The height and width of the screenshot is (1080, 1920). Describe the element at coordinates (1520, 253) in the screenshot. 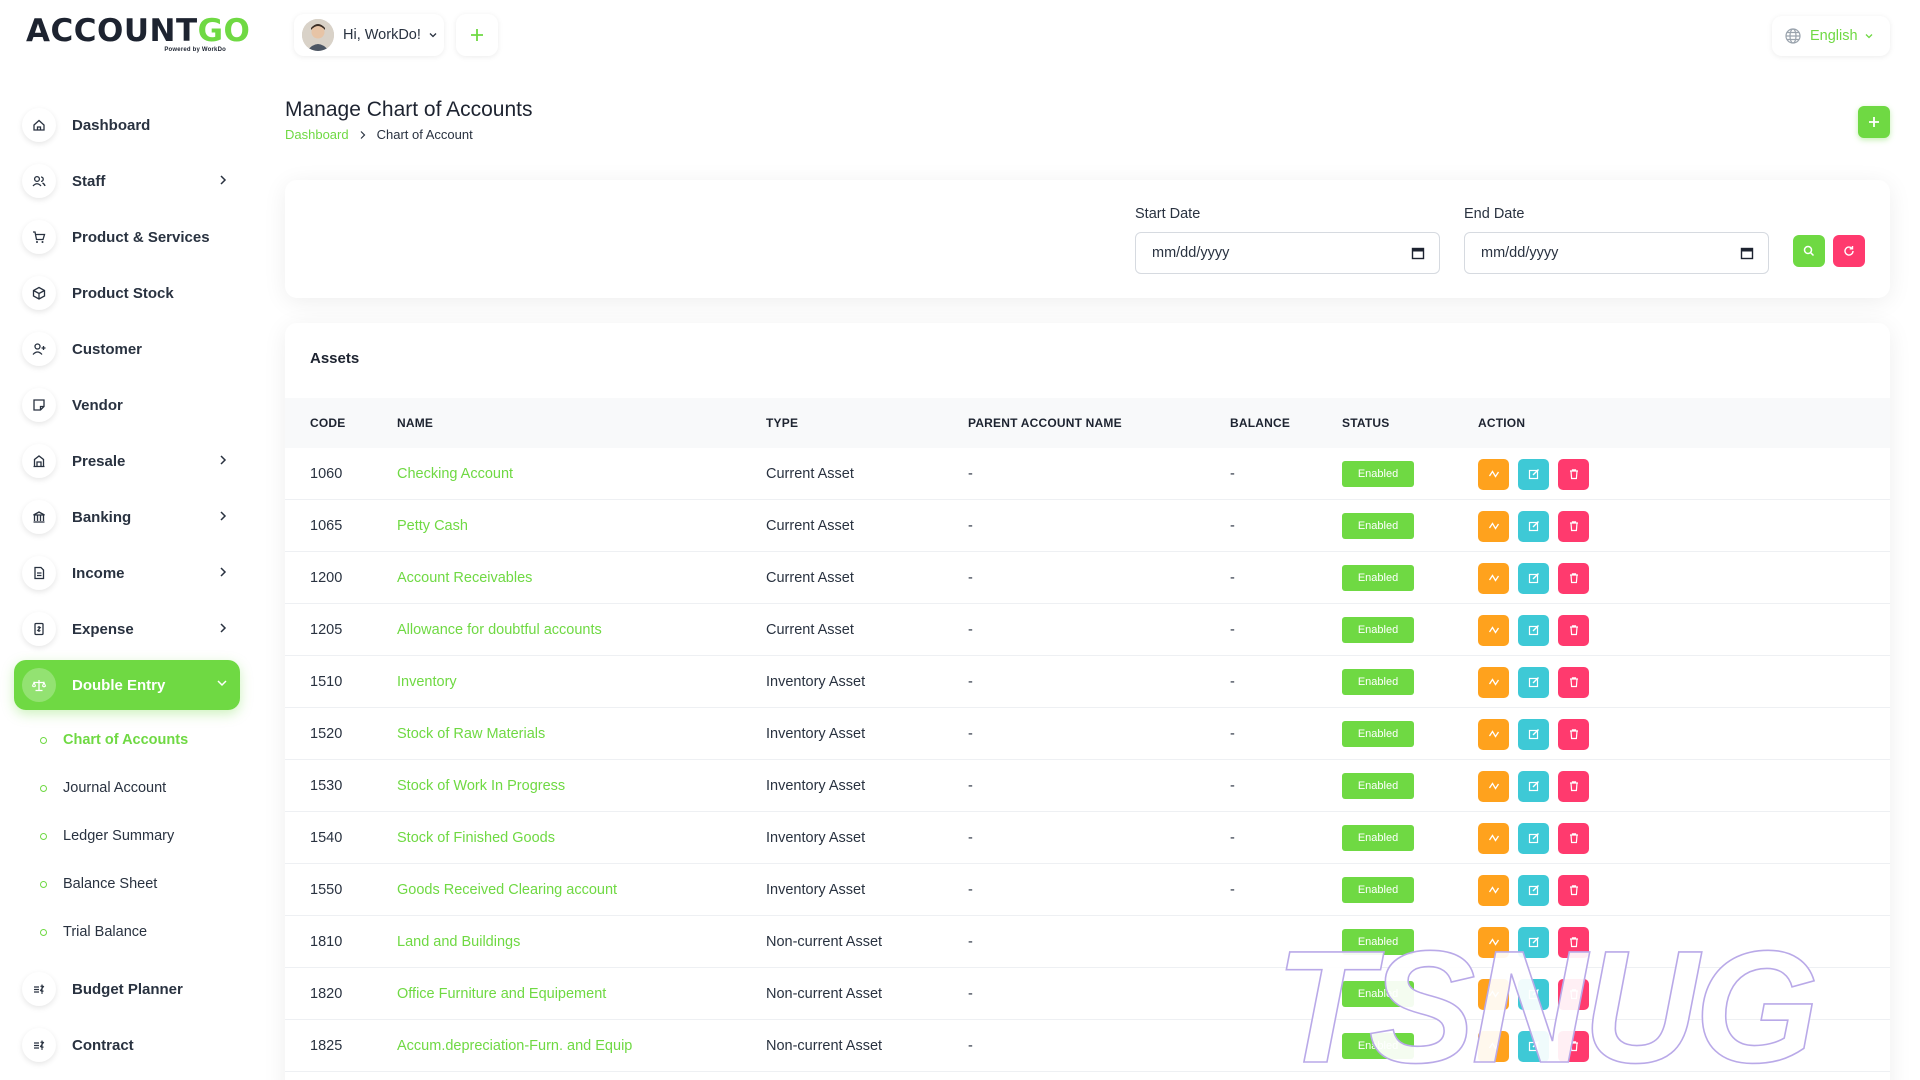

I see `end-date-value: mm/dd/yyyy` at that location.